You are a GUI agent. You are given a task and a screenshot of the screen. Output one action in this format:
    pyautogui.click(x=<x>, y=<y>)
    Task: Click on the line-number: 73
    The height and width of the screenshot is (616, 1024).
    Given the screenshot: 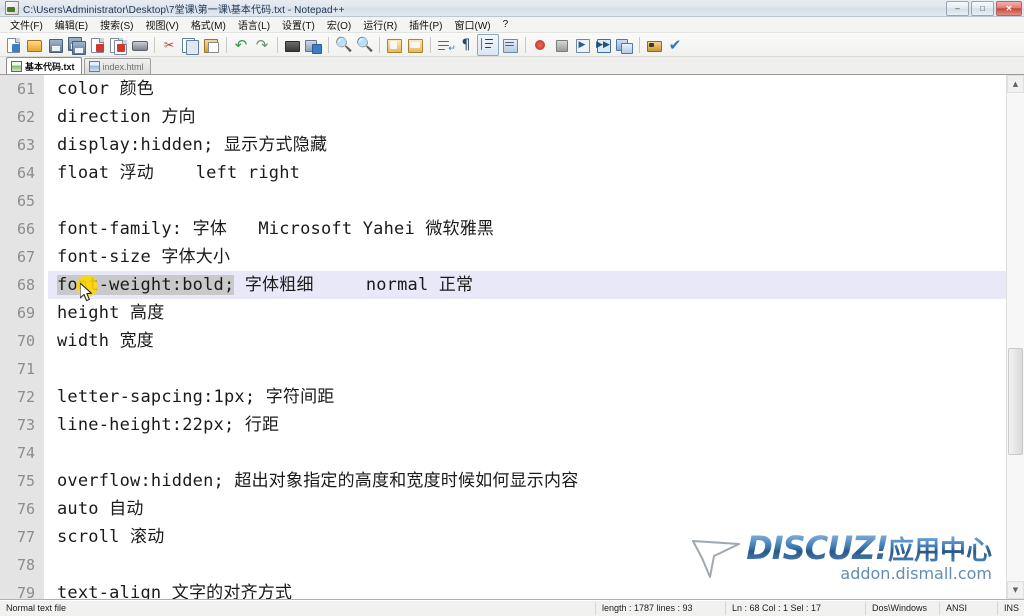 What is the action you would take?
    pyautogui.click(x=22, y=425)
    